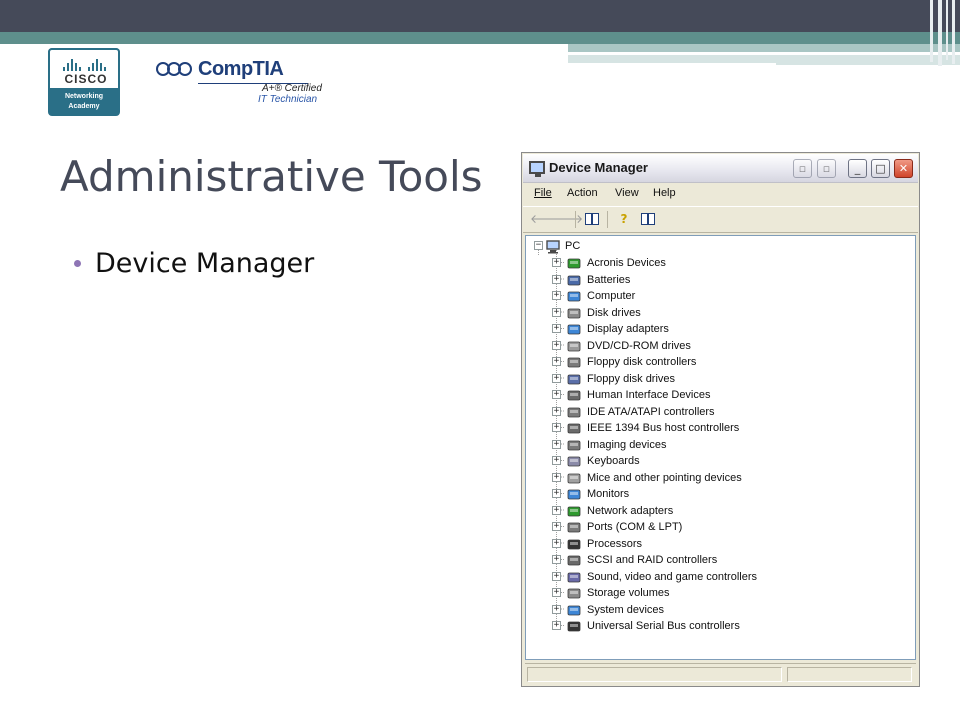  I want to click on tree-item-label: Ports (COM & LPT), so click(634, 527).